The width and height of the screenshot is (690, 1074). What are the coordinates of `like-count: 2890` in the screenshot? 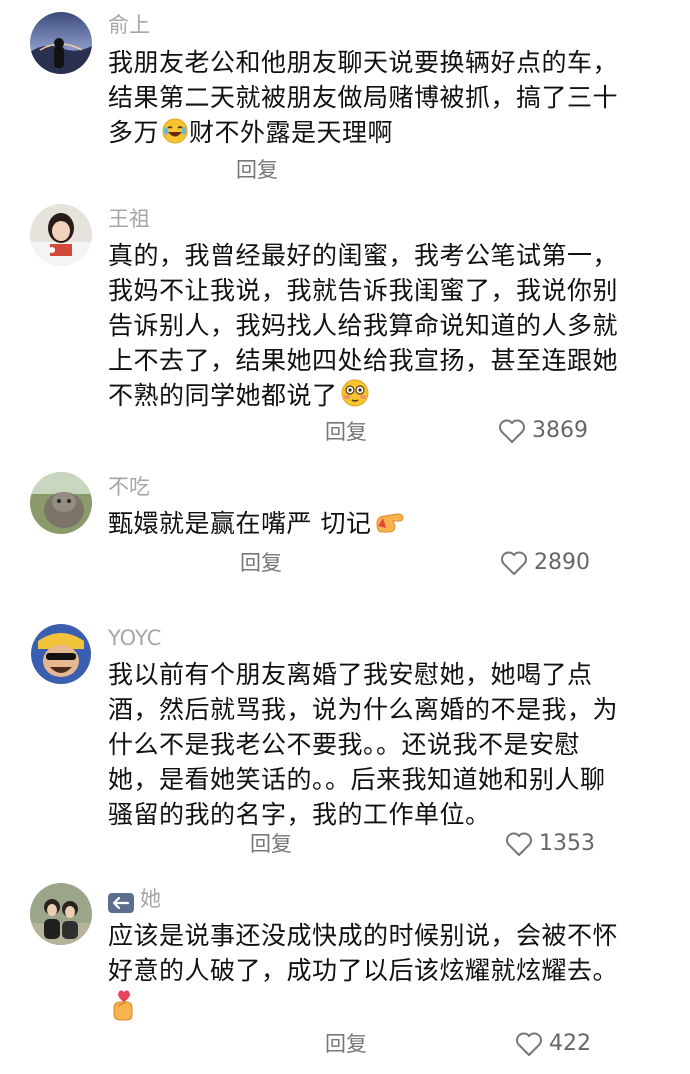 It's located at (562, 562).